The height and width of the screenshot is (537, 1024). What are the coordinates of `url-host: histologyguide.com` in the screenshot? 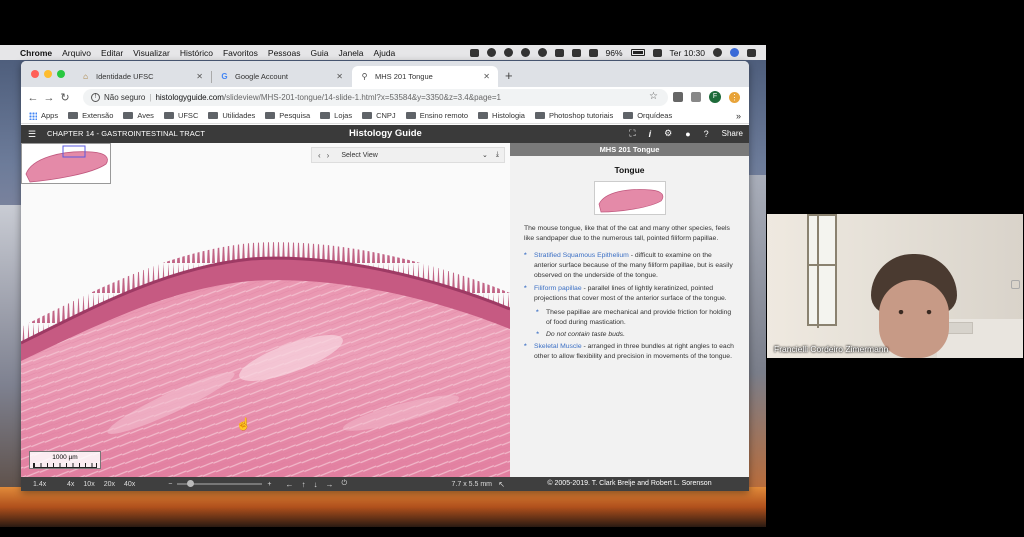 It's located at (189, 97).